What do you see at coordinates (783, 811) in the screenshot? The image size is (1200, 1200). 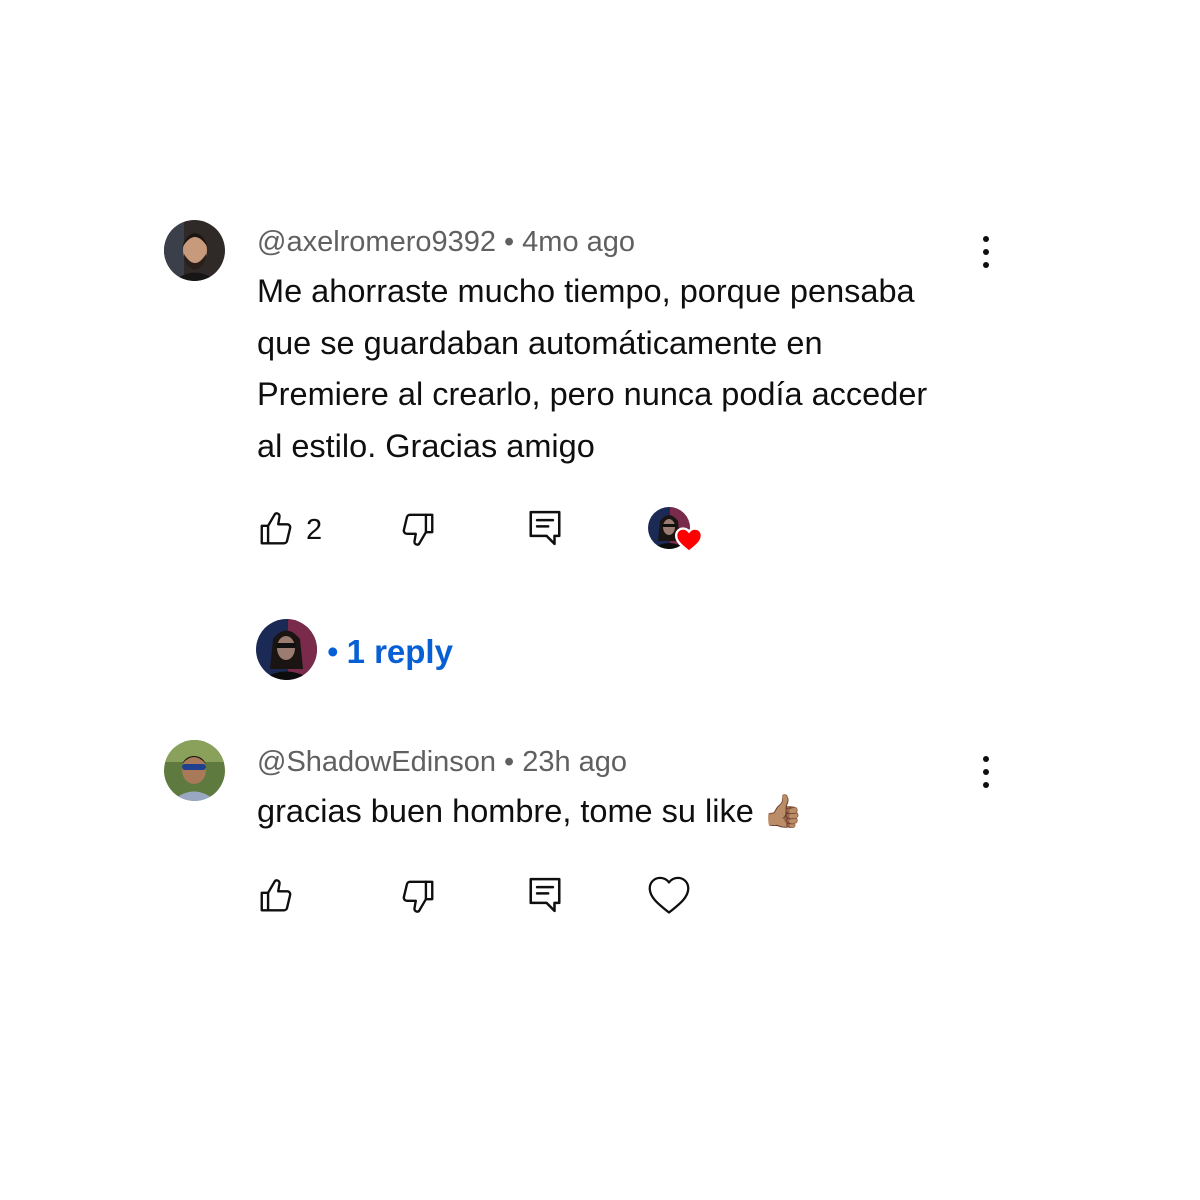 I see `thumbs-up-emoji: 👍🏽` at bounding box center [783, 811].